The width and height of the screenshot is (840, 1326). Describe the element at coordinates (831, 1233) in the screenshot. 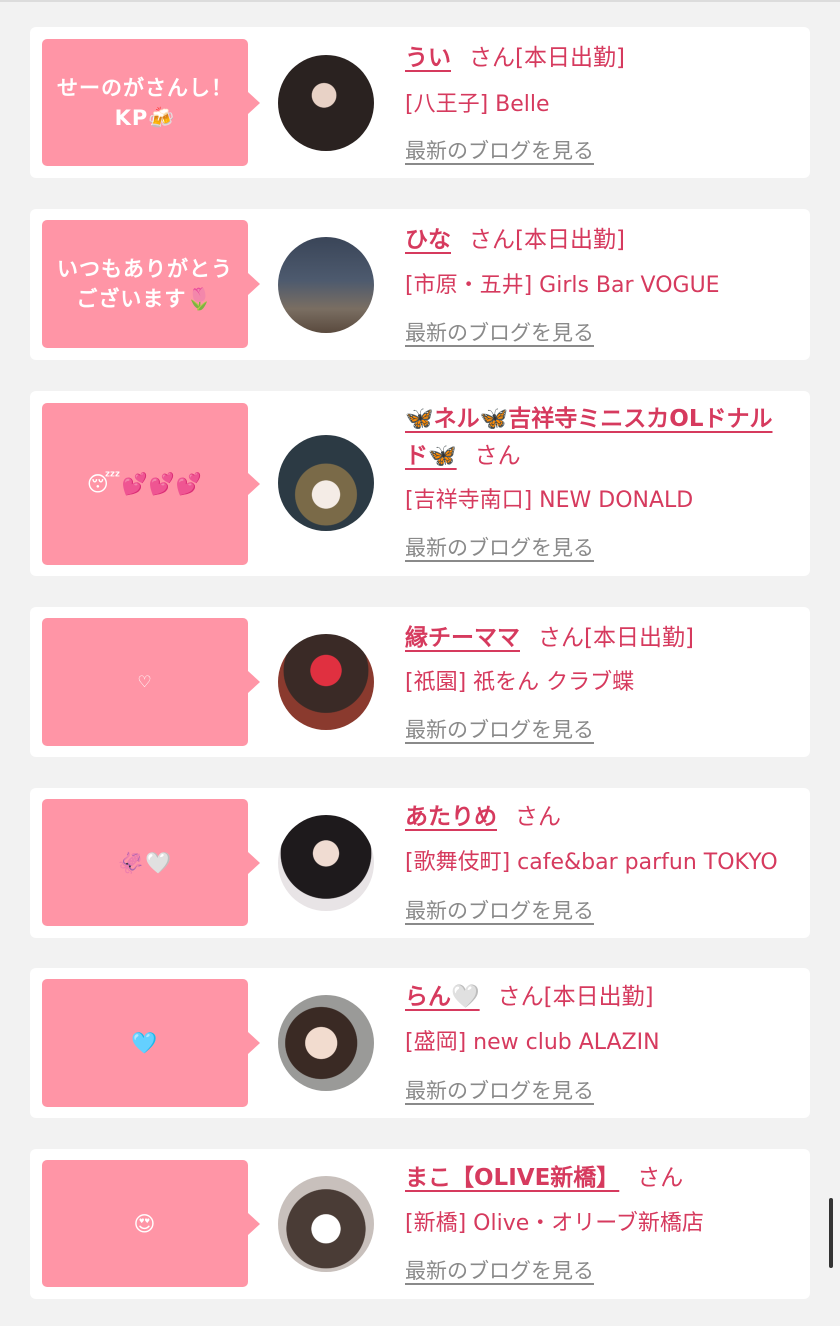

I see `scrollbar` at that location.